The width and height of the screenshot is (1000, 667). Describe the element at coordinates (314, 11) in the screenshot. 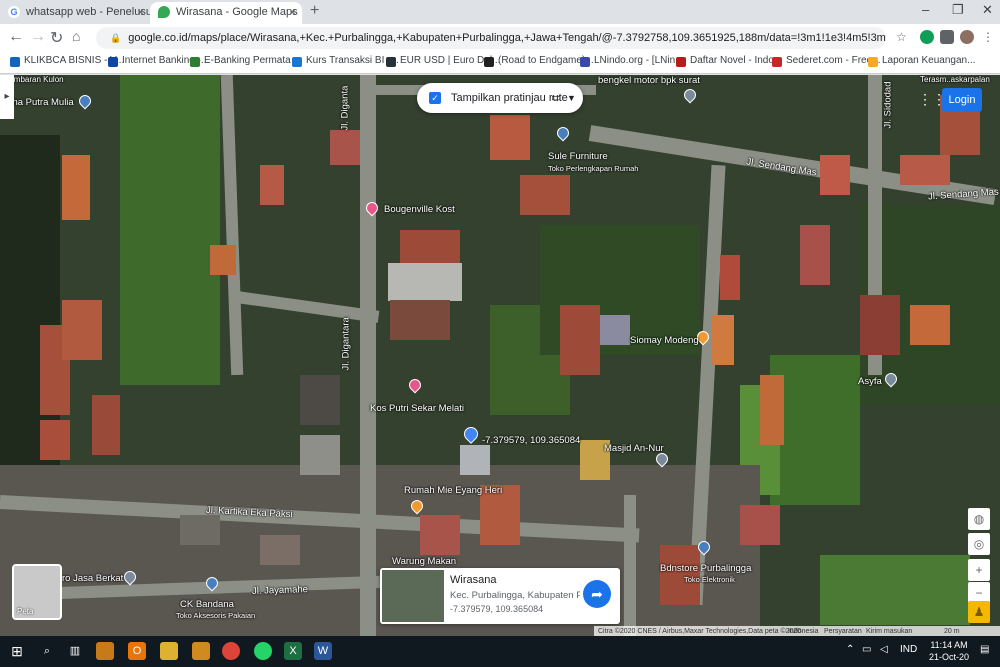

I see `new-tab-button: +` at that location.